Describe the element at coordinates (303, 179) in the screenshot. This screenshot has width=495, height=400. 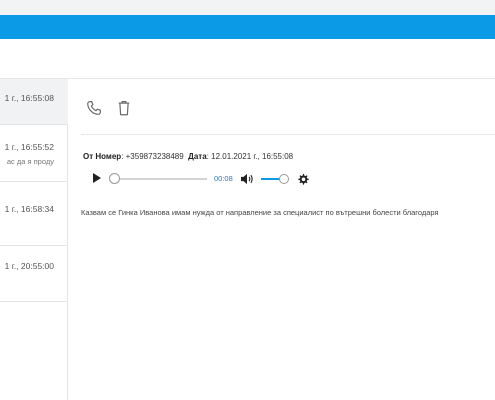
I see `gear-icon` at that location.